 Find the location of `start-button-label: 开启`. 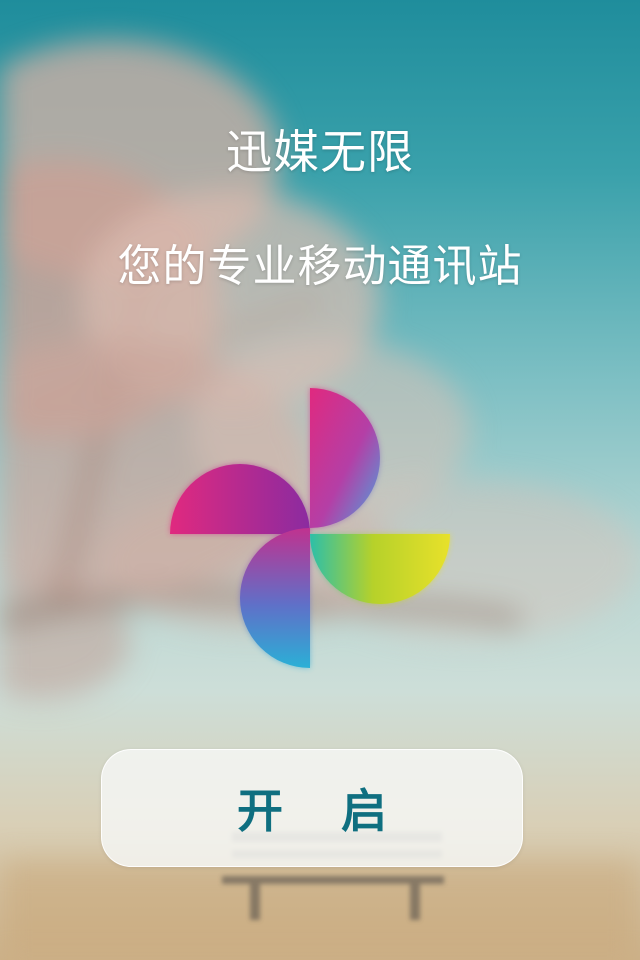

start-button-label: 开启 is located at coordinates (341, 811).